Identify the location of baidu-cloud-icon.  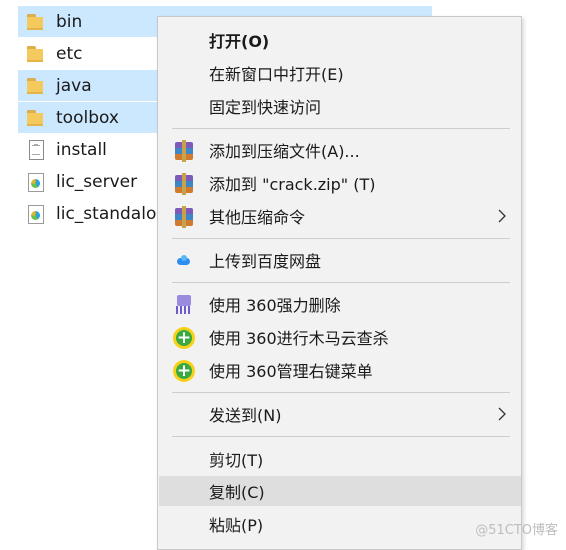
(184, 261).